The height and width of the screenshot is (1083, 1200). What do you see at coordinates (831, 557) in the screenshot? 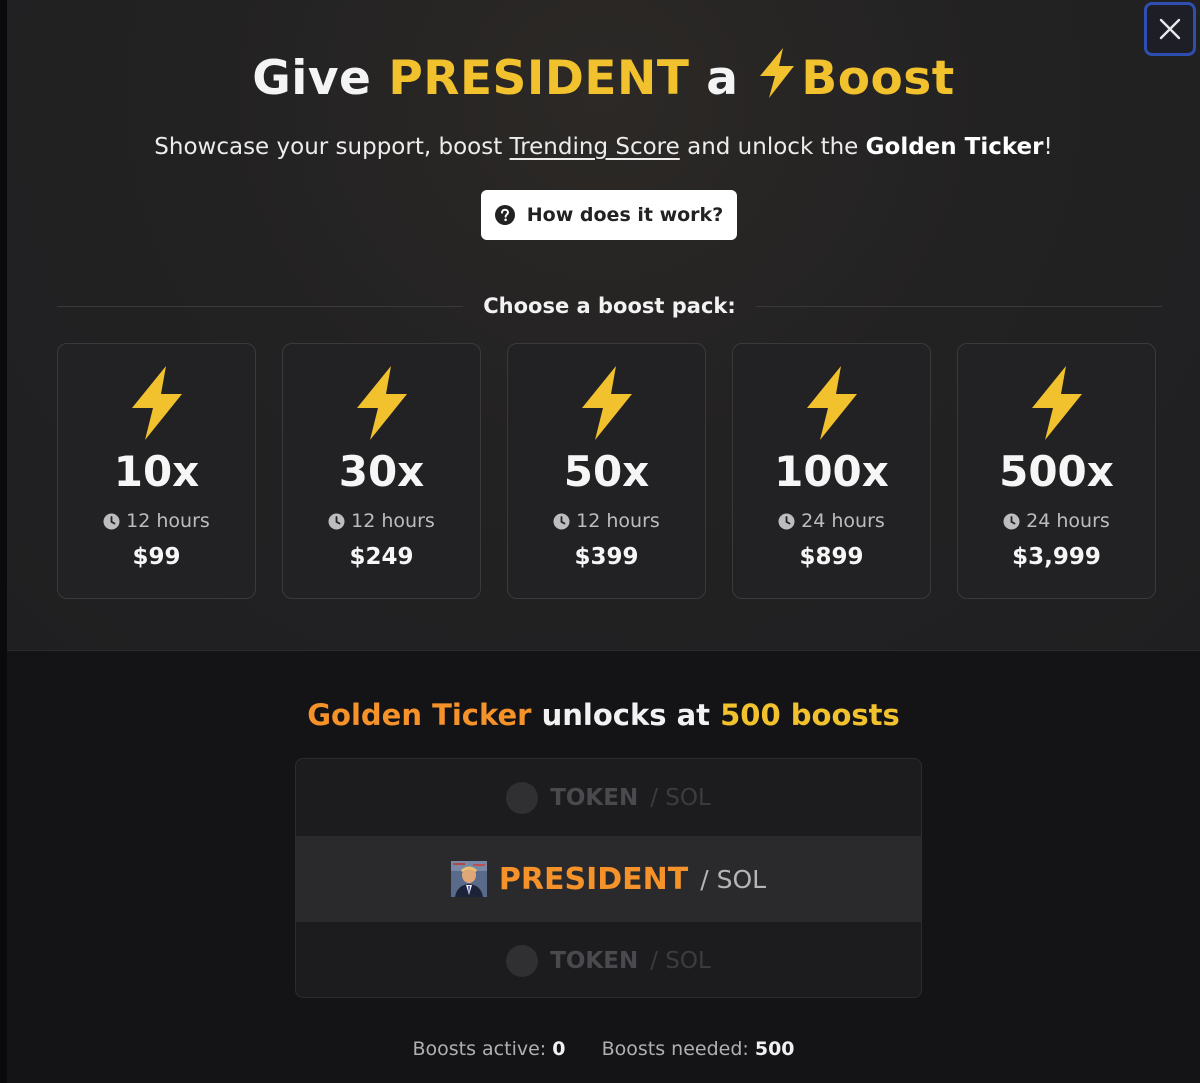
I see `pack-price: $899` at bounding box center [831, 557].